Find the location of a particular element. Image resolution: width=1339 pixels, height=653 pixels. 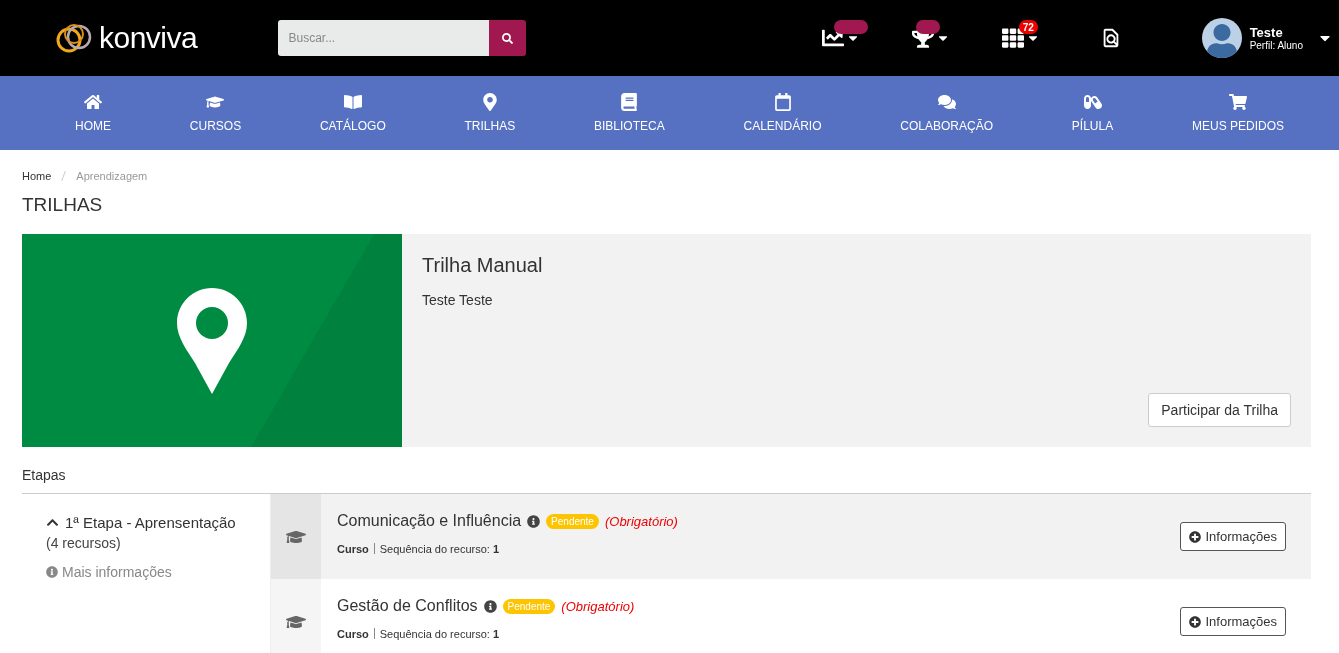

nav-item: MEUS PEDIDOS is located at coordinates (1238, 113).